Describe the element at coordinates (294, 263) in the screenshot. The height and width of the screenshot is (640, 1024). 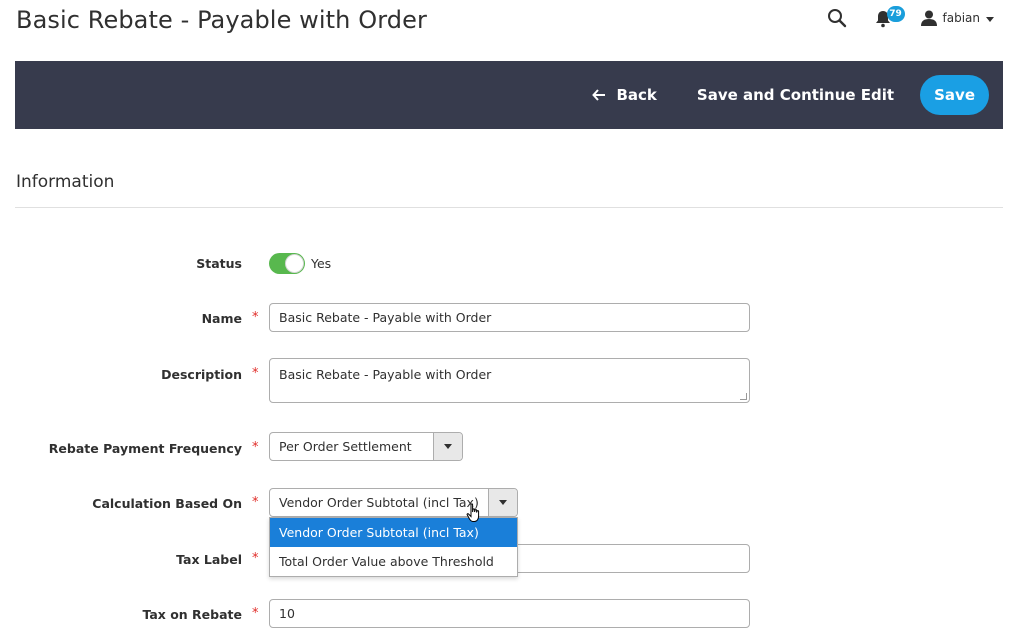
I see `toggle-knob` at that location.